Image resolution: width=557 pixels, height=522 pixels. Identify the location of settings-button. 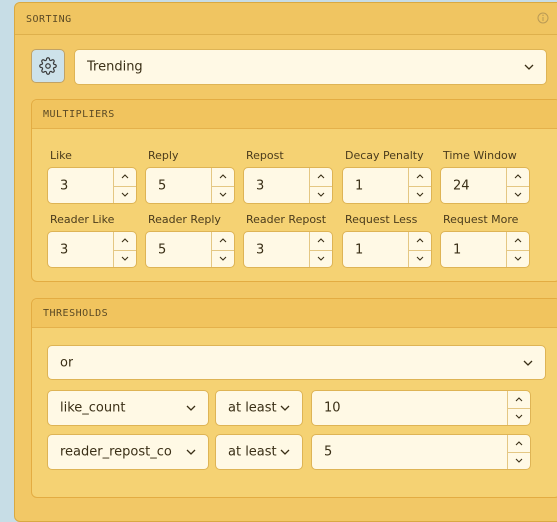
(48, 66).